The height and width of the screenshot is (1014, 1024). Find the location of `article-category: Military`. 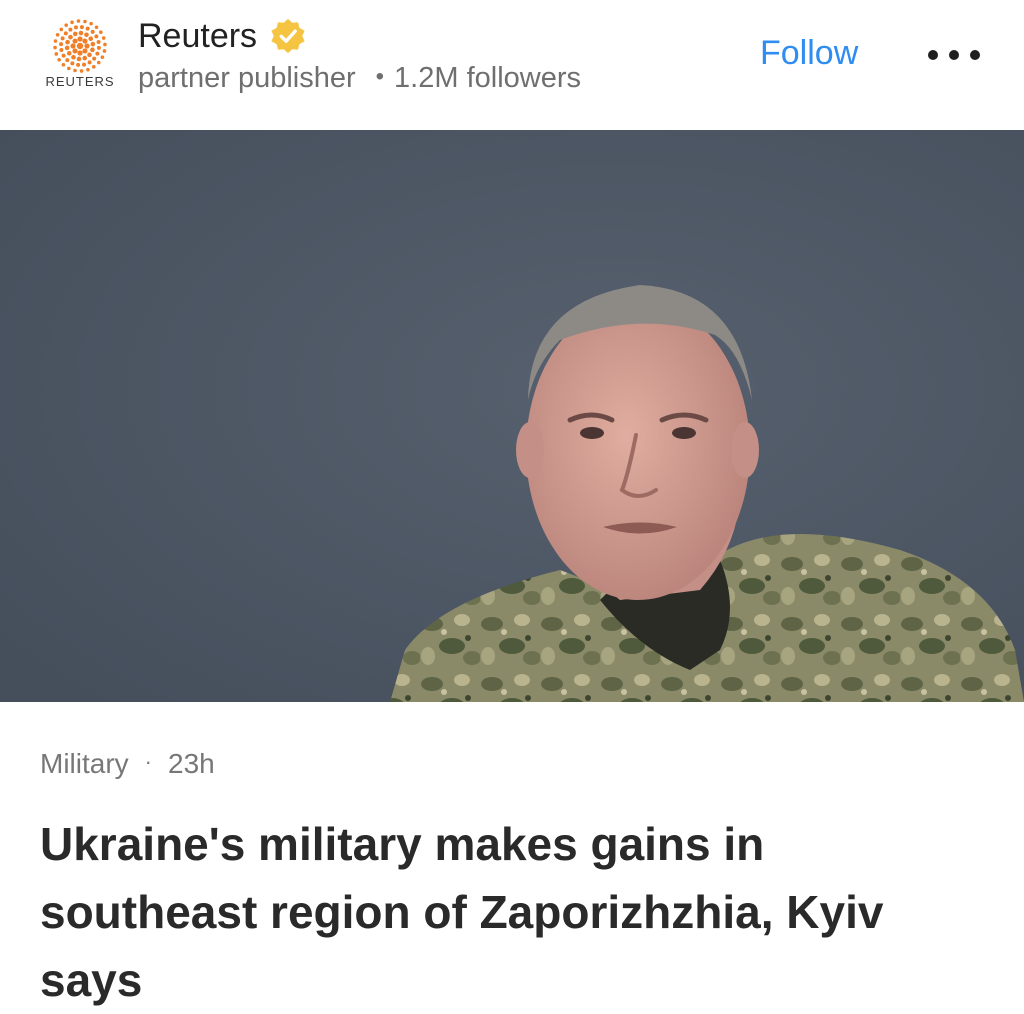

article-category: Military is located at coordinates (84, 763).